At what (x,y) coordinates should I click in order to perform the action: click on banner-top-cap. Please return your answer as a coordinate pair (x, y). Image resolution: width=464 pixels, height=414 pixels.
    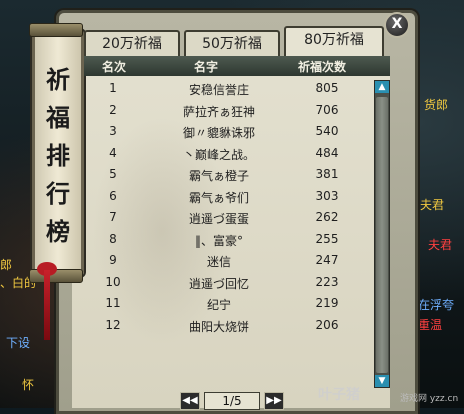
    Looking at the image, I should click on (56, 30).